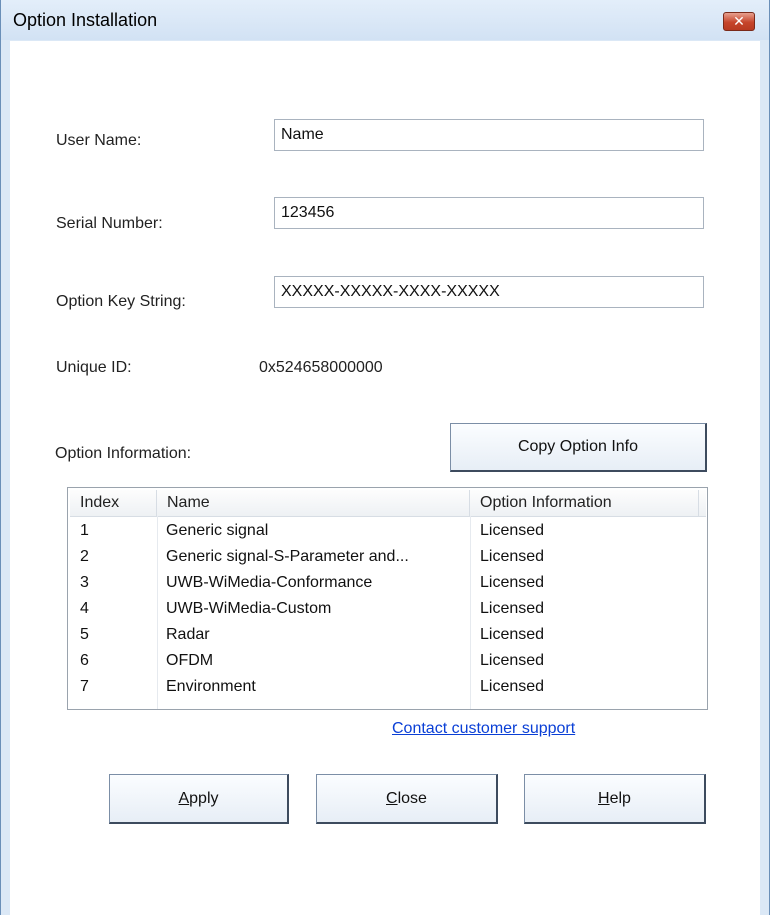  What do you see at coordinates (121, 301) in the screenshot?
I see `option-key-label: Option Key String:` at bounding box center [121, 301].